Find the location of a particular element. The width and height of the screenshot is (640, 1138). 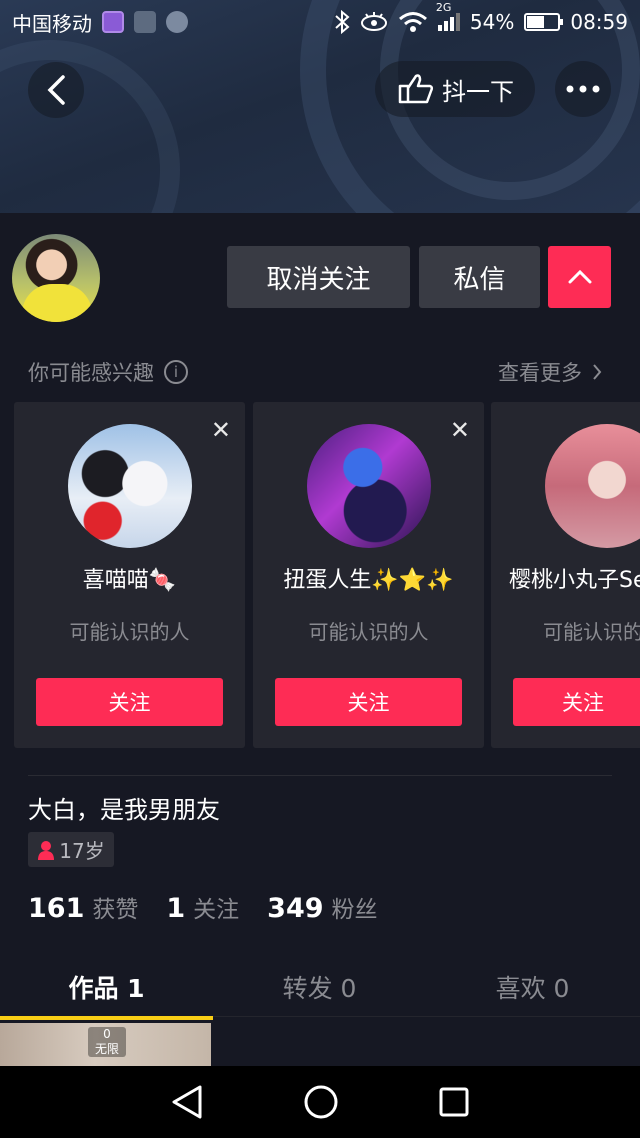

chevron-up-icon is located at coordinates (579, 277).